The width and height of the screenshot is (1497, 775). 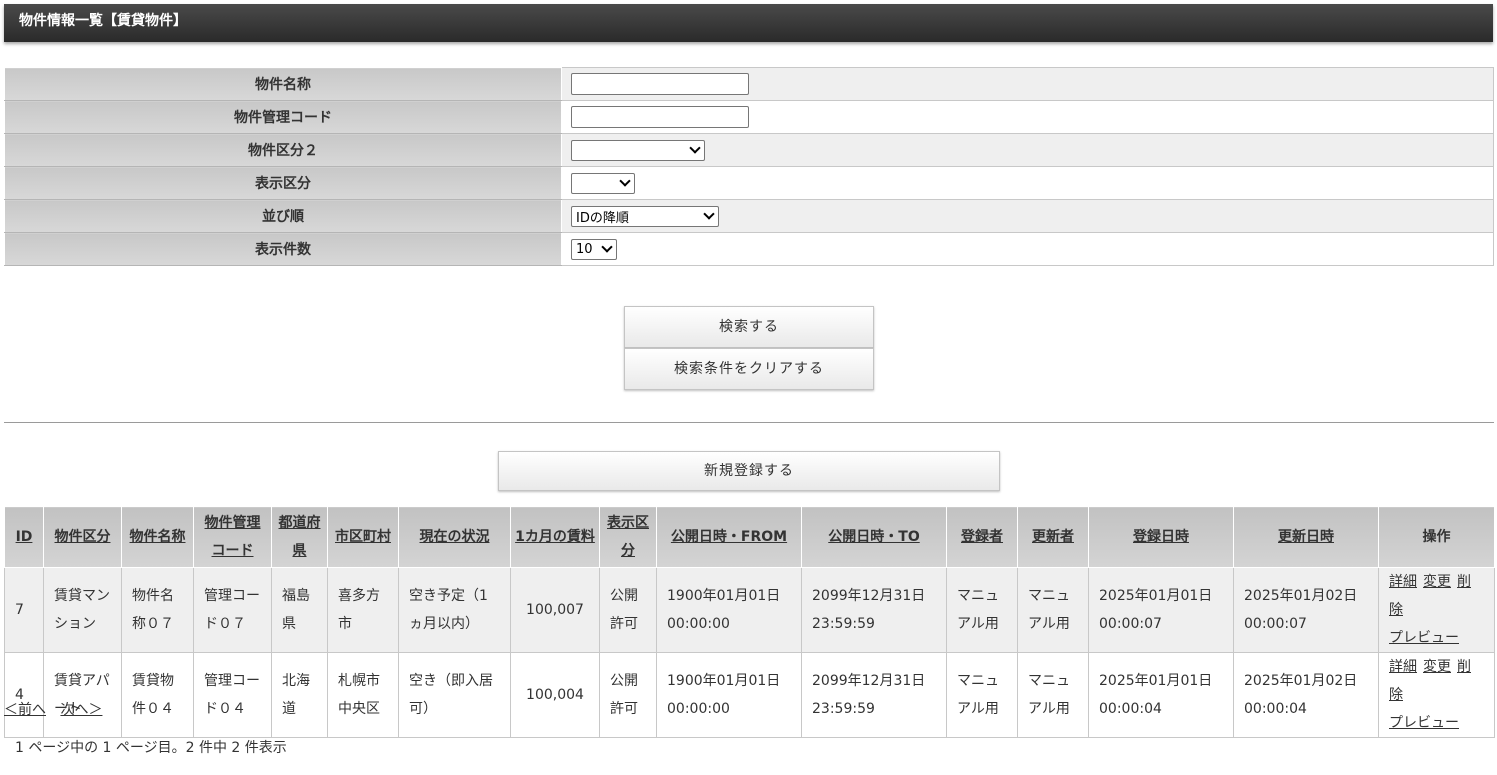 I want to click on cell-updated-at: 2025年01月02日 00:00:07, so click(x=1306, y=610).